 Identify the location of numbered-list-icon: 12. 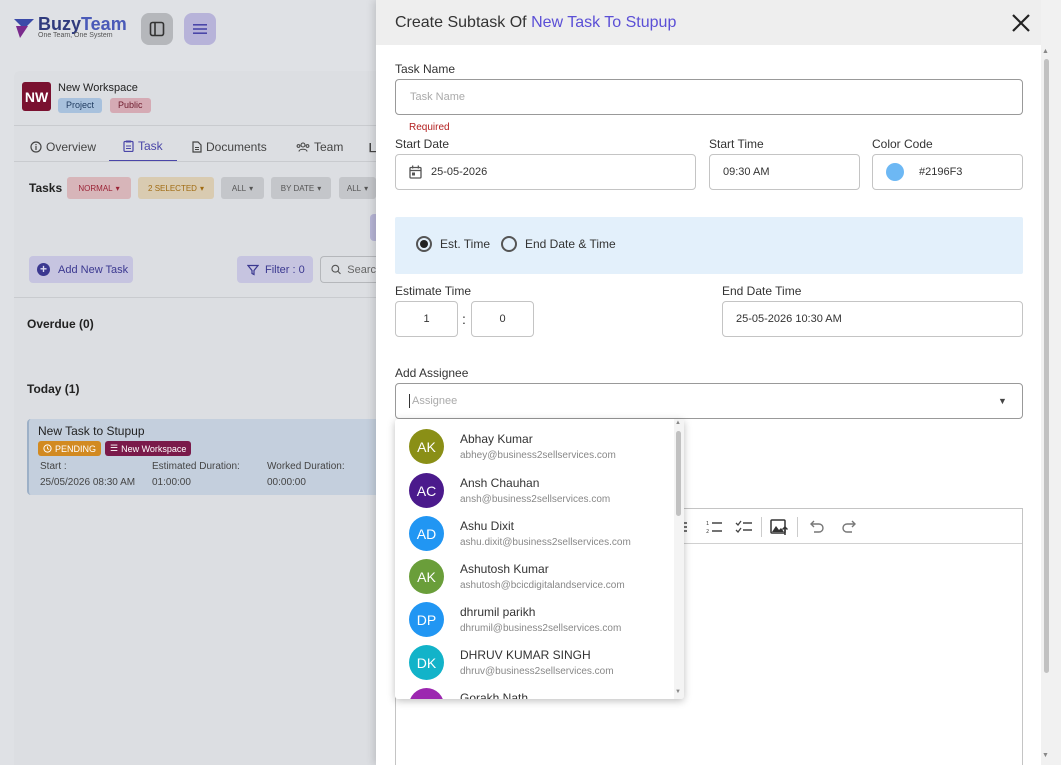
(714, 527).